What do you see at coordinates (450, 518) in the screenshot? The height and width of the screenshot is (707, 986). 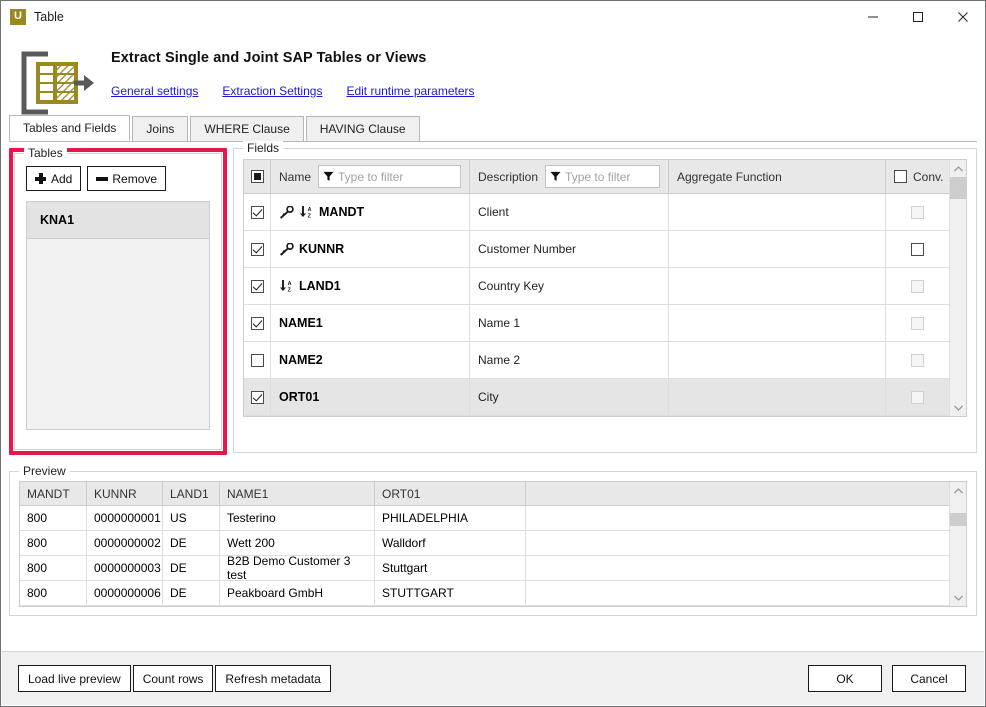 I see `preview-cell: PHILADELPHIA` at bounding box center [450, 518].